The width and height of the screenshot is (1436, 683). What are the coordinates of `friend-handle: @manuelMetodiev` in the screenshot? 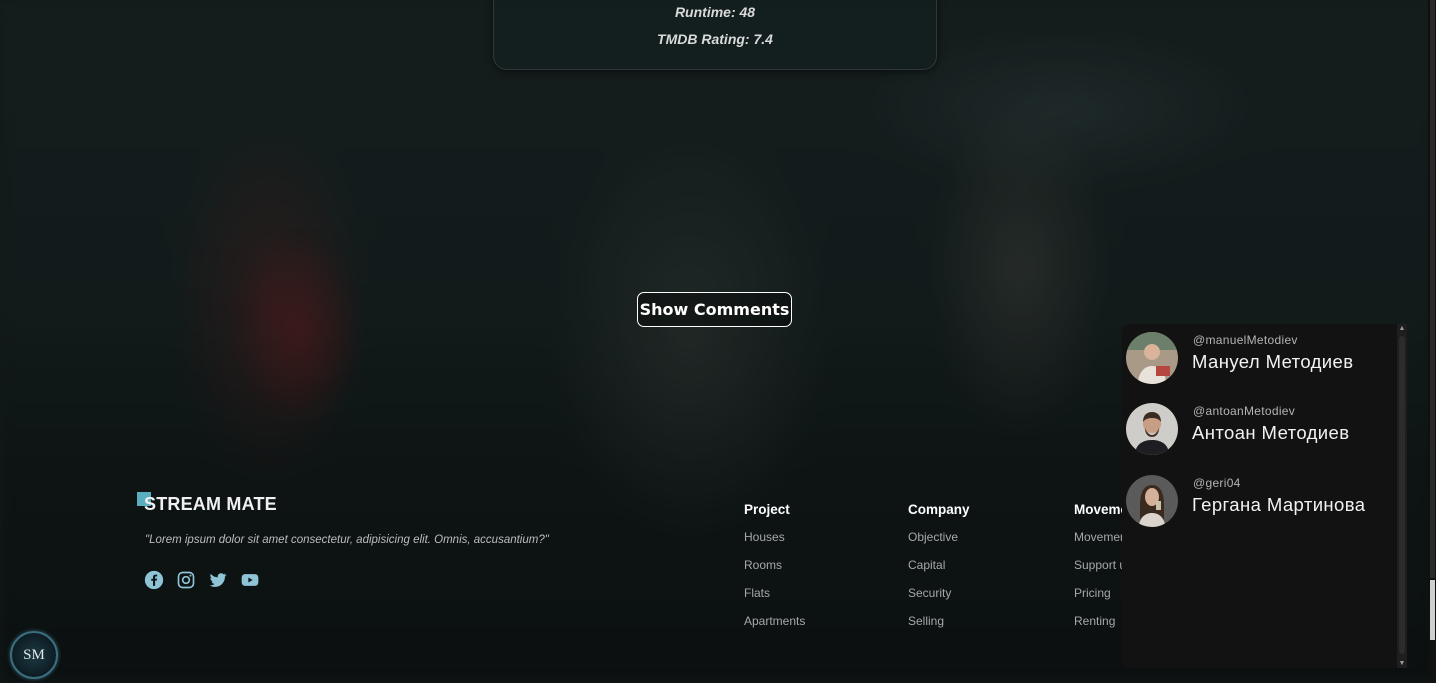 It's located at (1245, 340).